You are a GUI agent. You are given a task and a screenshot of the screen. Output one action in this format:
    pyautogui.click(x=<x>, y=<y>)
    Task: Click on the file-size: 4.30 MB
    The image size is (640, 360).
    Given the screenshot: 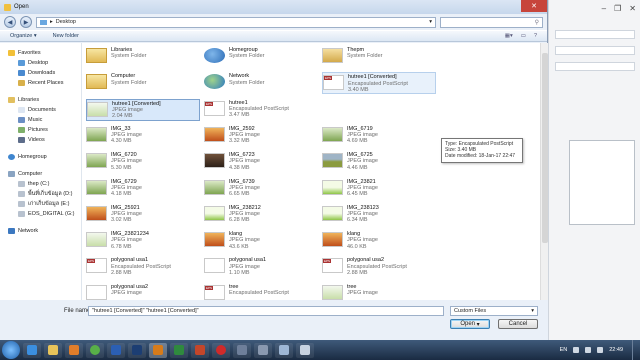 What is the action you would take?
    pyautogui.click(x=121, y=141)
    